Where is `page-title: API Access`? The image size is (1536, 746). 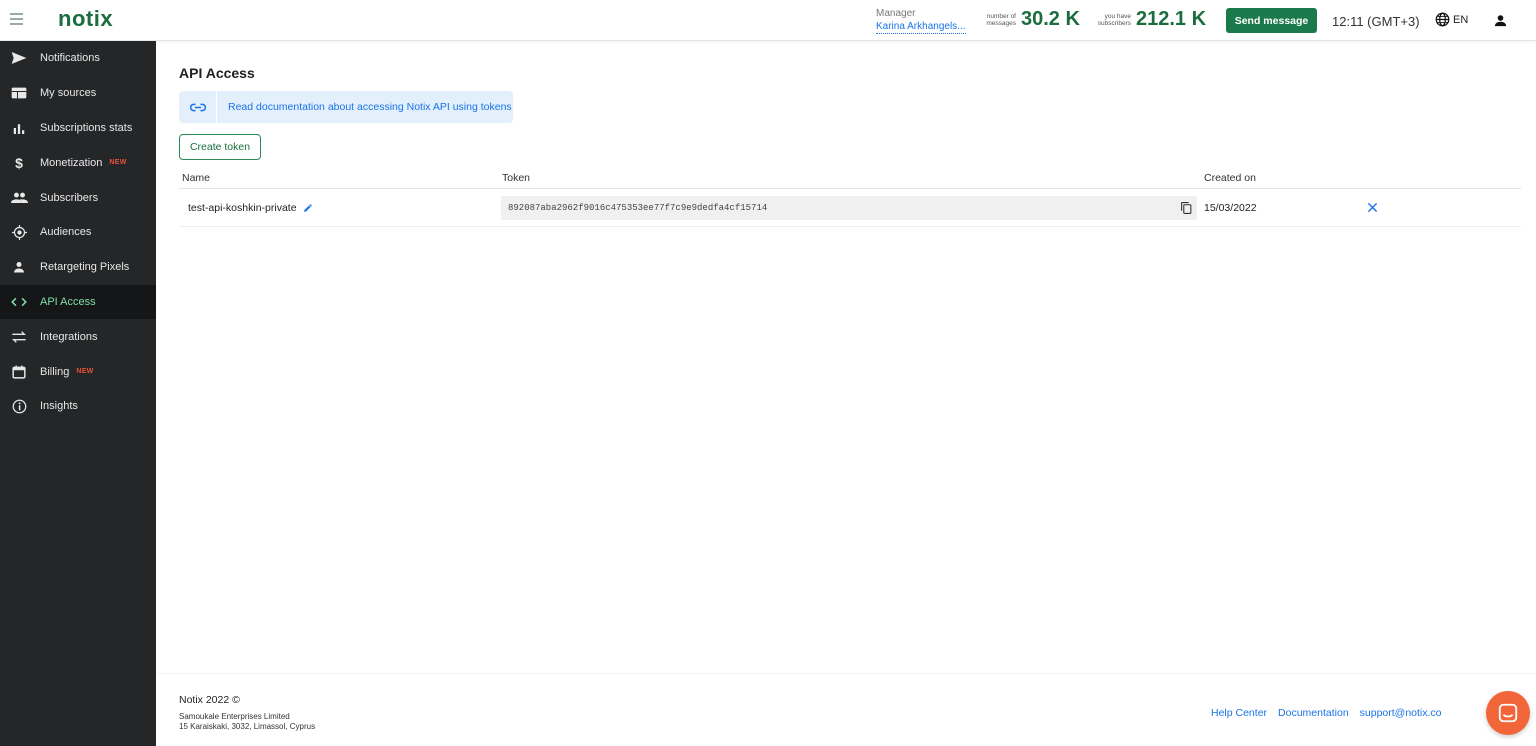
page-title: API Access is located at coordinates (217, 73).